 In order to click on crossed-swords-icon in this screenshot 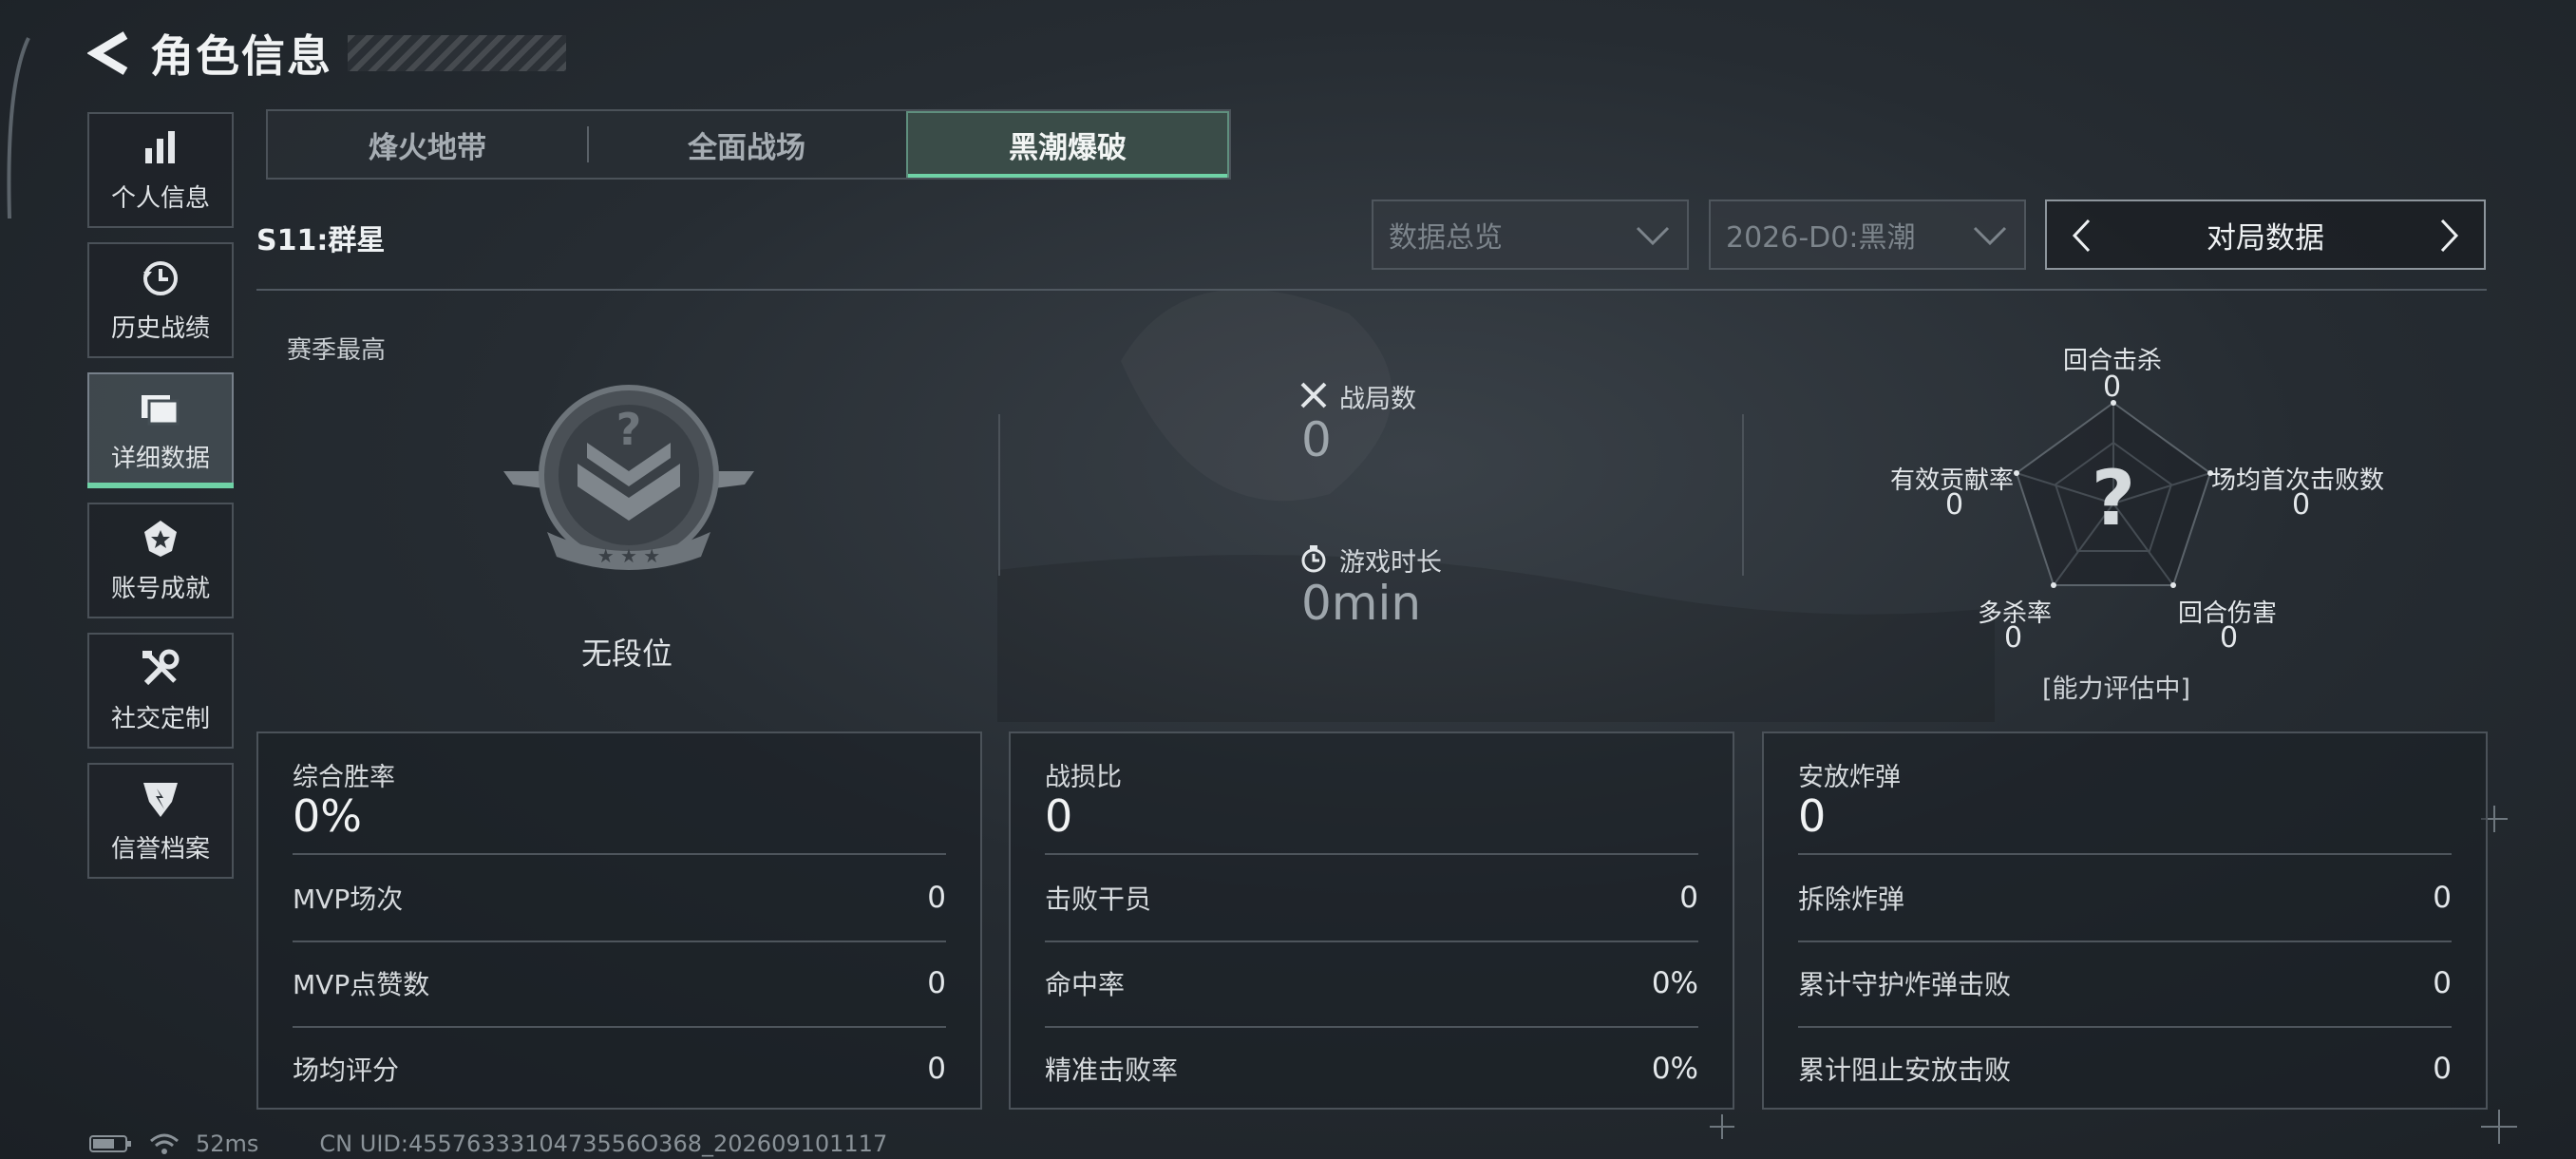, I will do `click(1313, 395)`.